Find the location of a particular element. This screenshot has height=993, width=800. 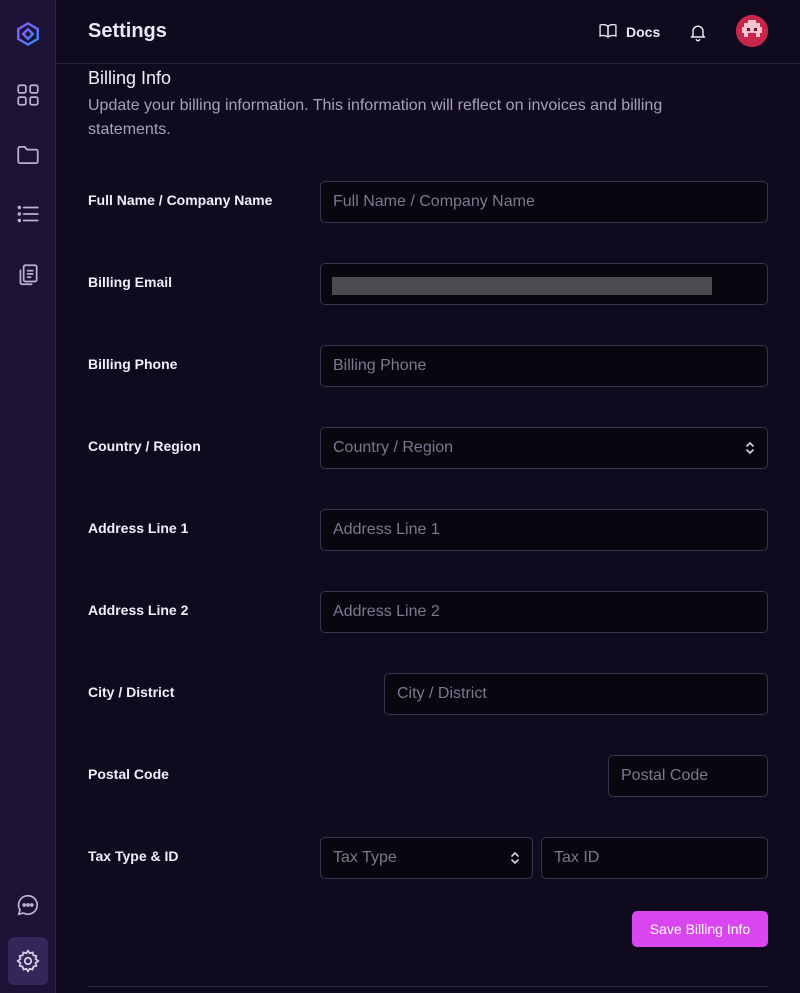

billing-email-label: Billing Email is located at coordinates (130, 282).